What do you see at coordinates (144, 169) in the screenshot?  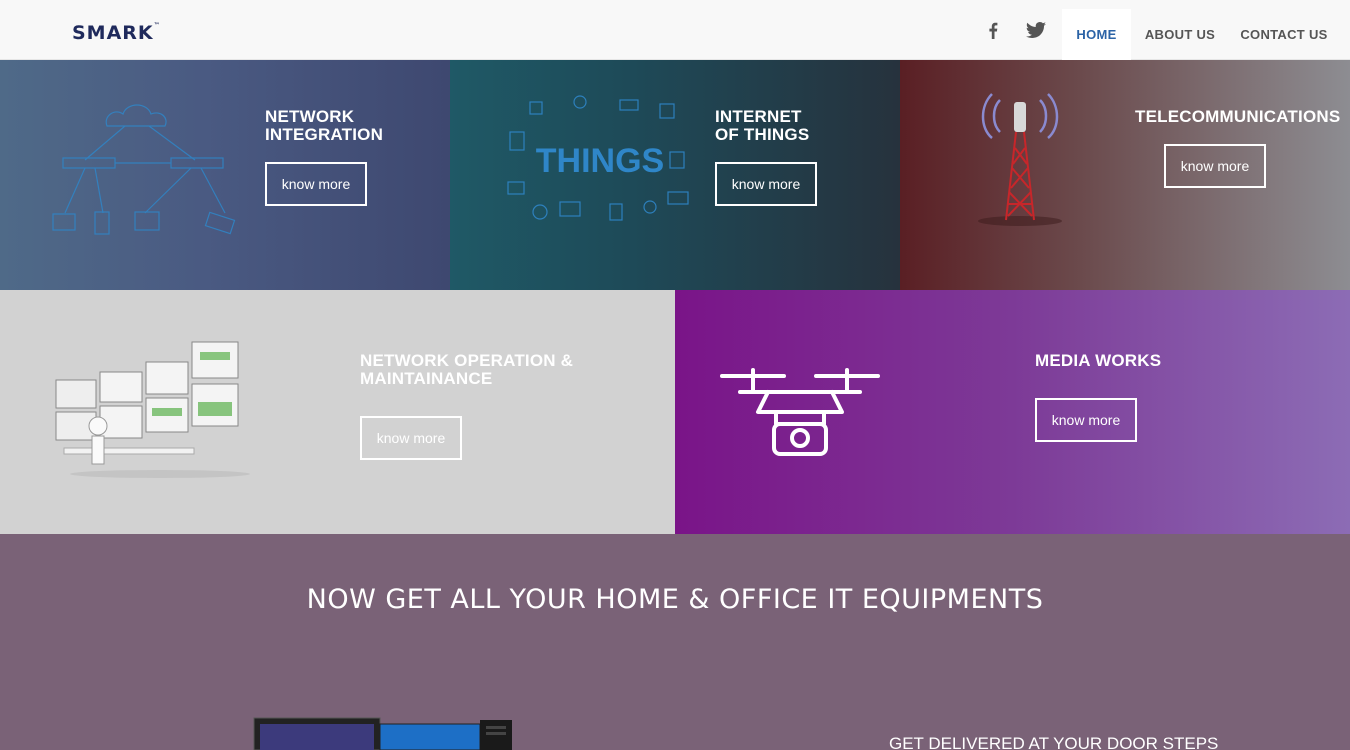 I see `network-diagram-illustration` at bounding box center [144, 169].